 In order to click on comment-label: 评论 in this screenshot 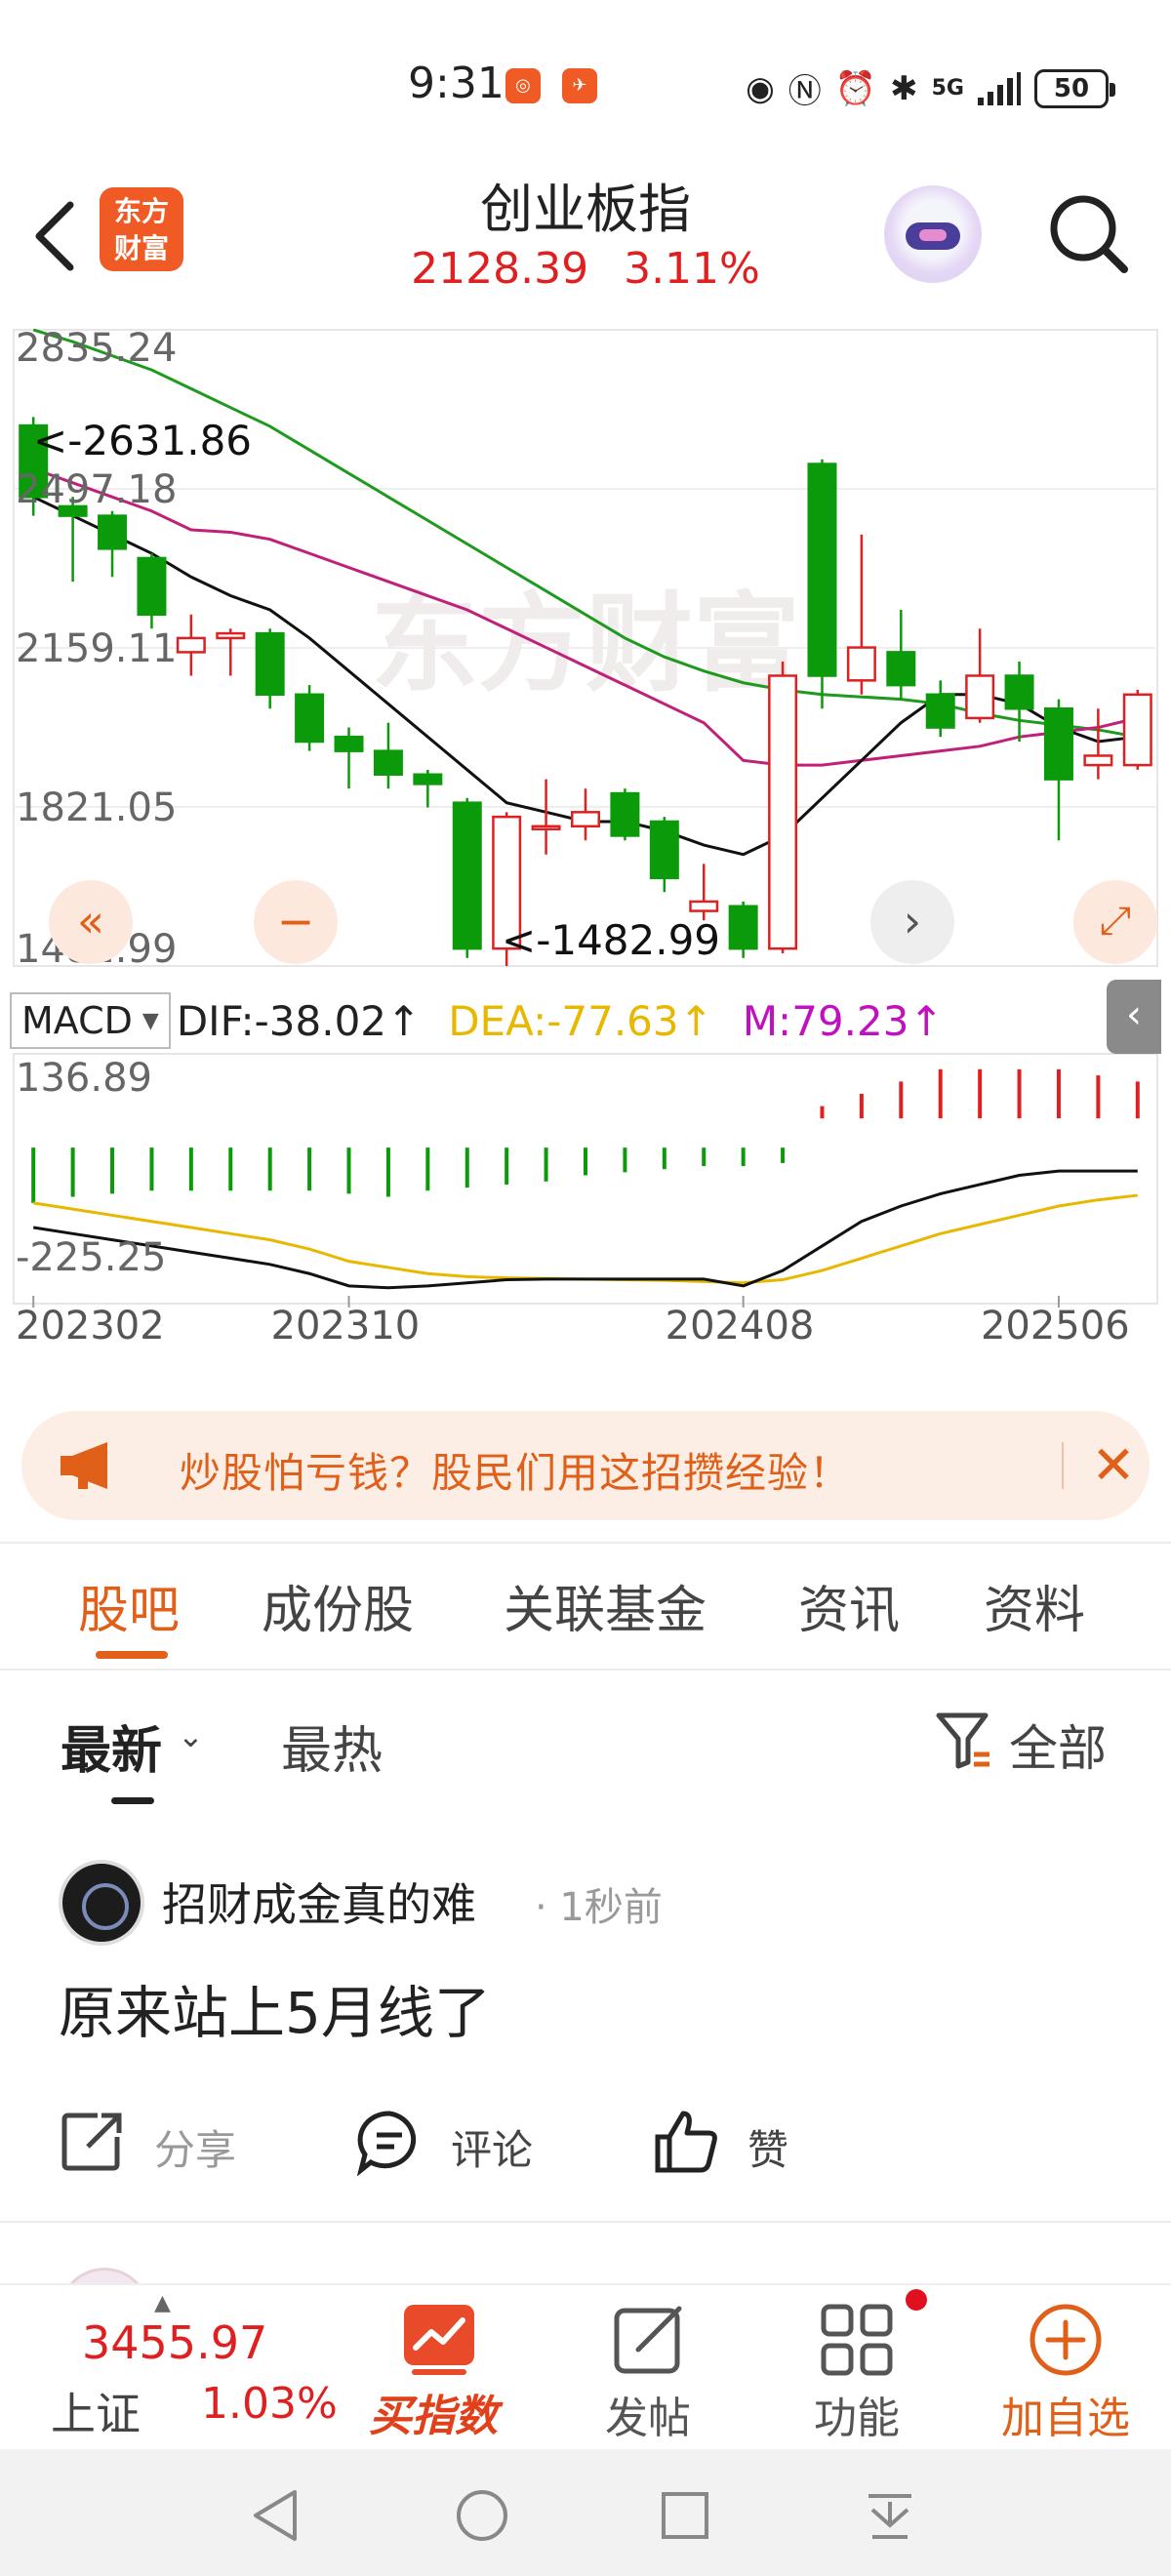, I will do `click(492, 2147)`.